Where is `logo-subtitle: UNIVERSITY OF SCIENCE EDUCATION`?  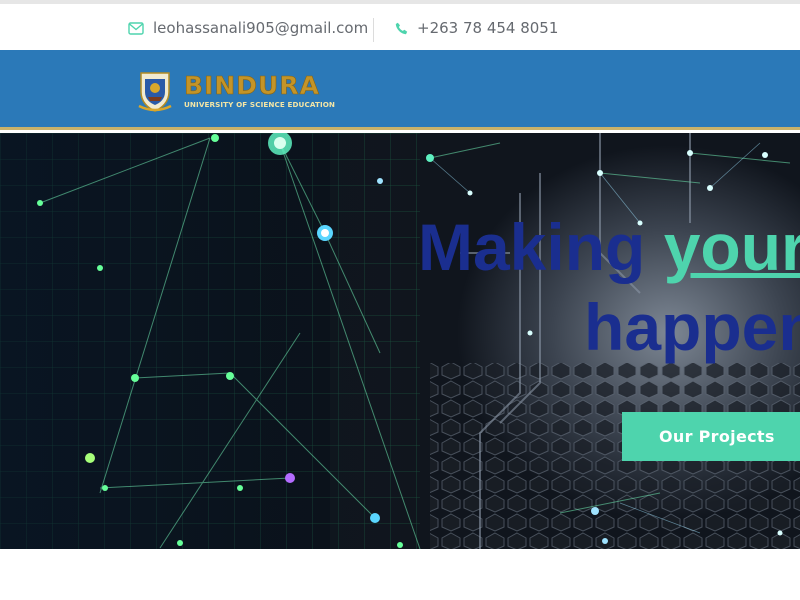 logo-subtitle: UNIVERSITY OF SCIENCE EDUCATION is located at coordinates (260, 104).